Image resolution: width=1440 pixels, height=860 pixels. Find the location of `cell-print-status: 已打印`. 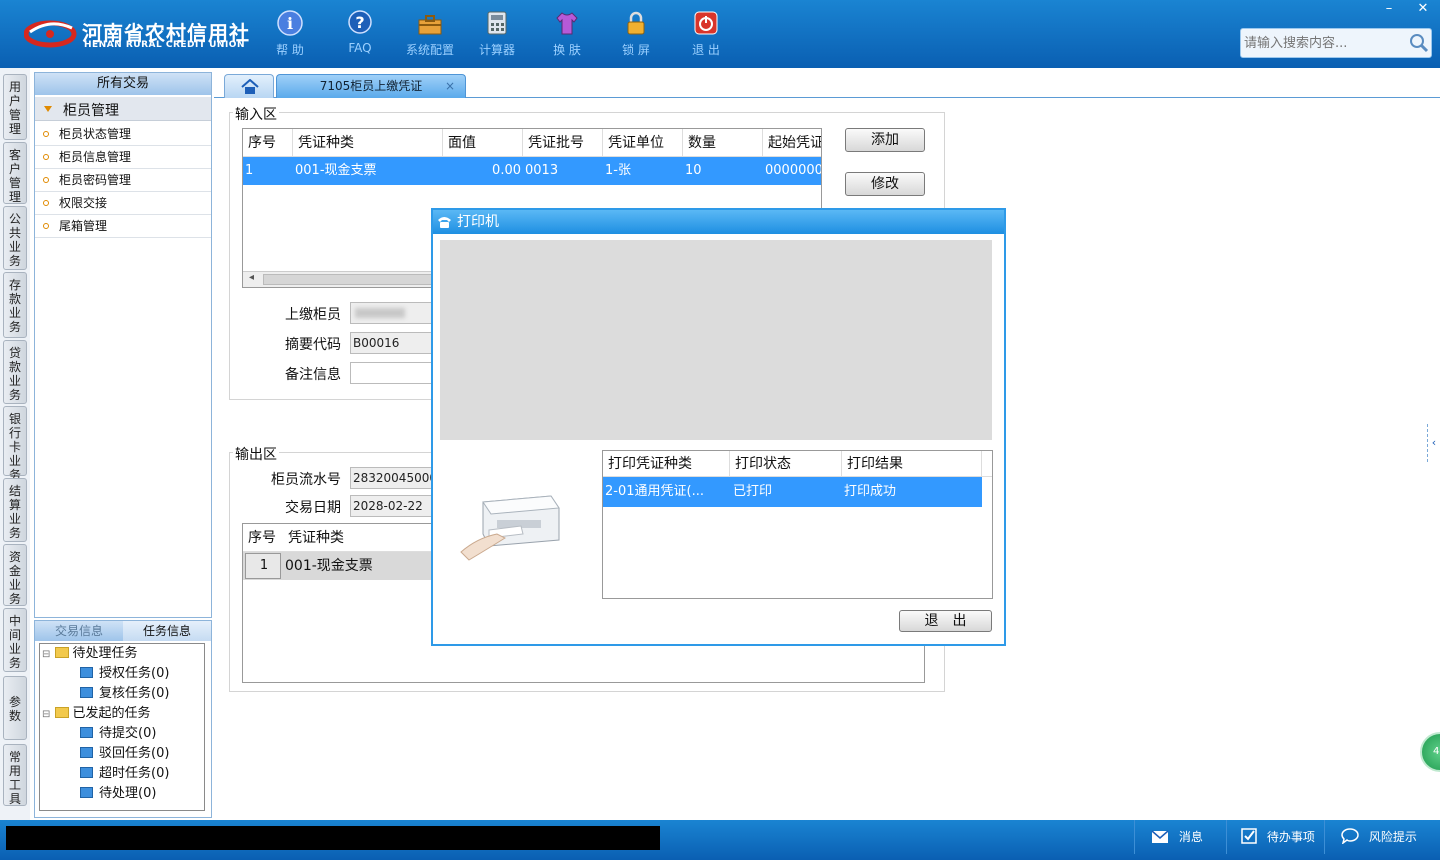

cell-print-status: 已打印 is located at coordinates (753, 491).